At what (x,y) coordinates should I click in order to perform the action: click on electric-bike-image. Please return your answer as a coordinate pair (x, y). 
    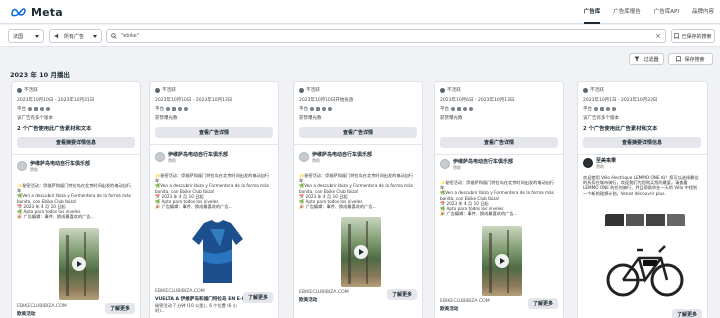
    Looking at the image, I should click on (645, 271).